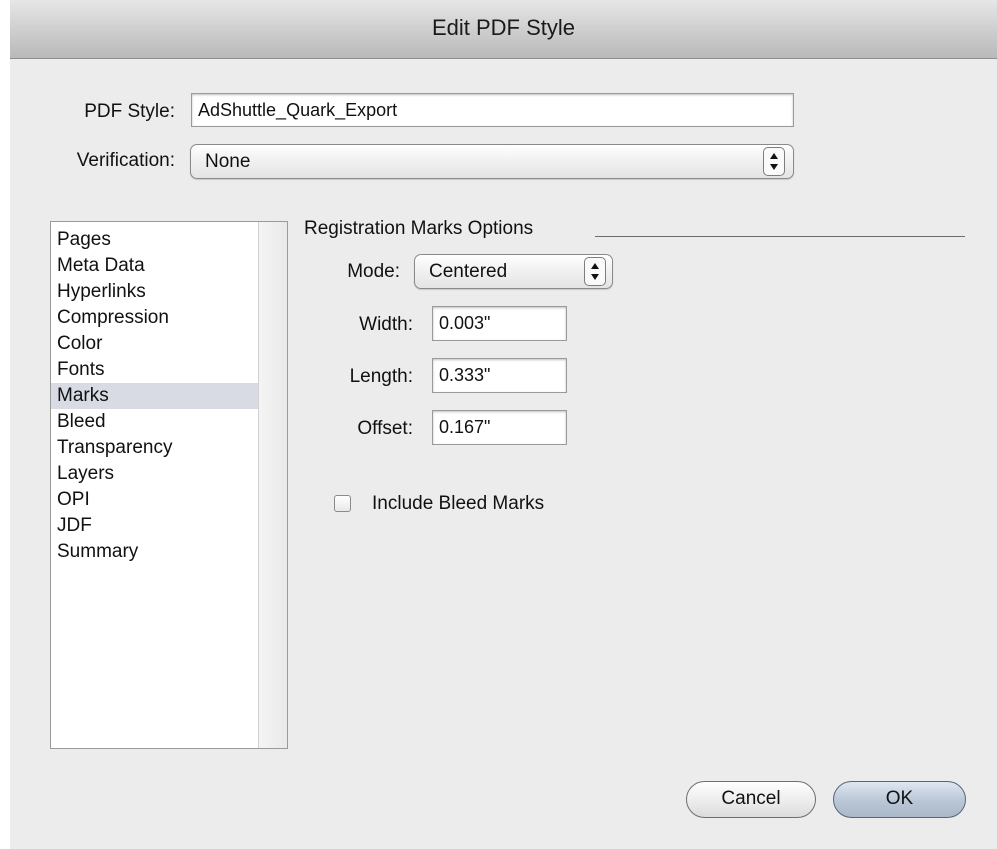 Image resolution: width=997 pixels, height=849 pixels. Describe the element at coordinates (342, 503) in the screenshot. I see `include-bleed-marks-checkbox` at that location.